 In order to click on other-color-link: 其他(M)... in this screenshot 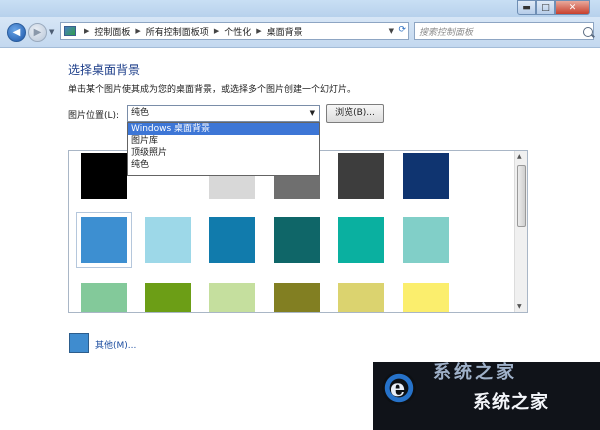, I will do `click(115, 344)`.